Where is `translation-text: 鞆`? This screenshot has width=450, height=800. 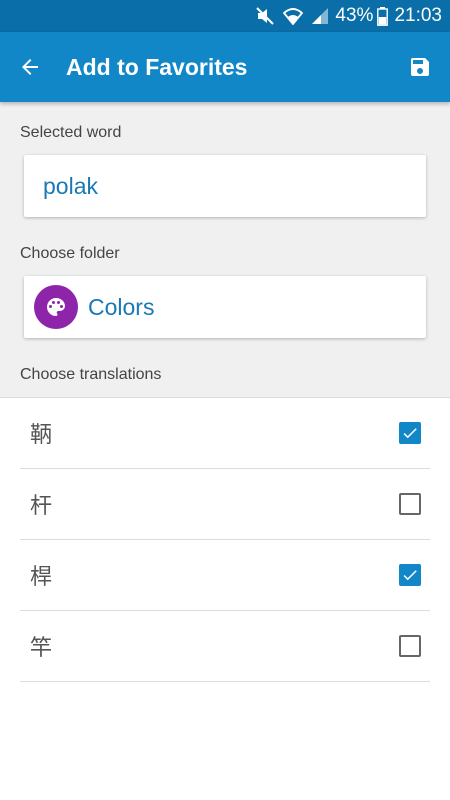
translation-text: 鞆 is located at coordinates (41, 435).